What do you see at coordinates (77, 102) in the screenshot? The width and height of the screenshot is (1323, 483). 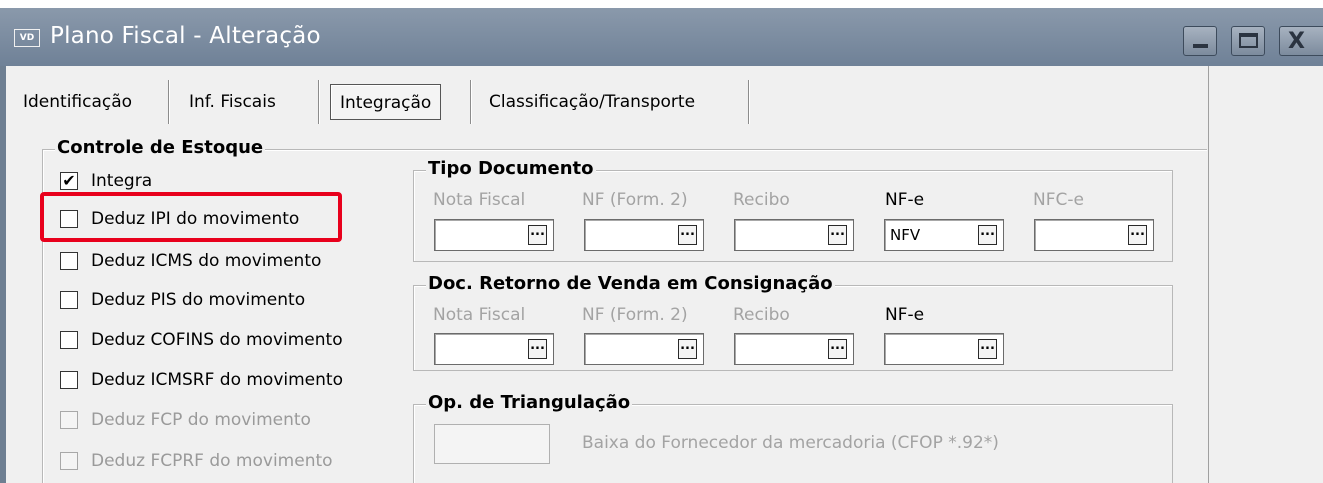 I see `tab-identificacao: Identificação` at bounding box center [77, 102].